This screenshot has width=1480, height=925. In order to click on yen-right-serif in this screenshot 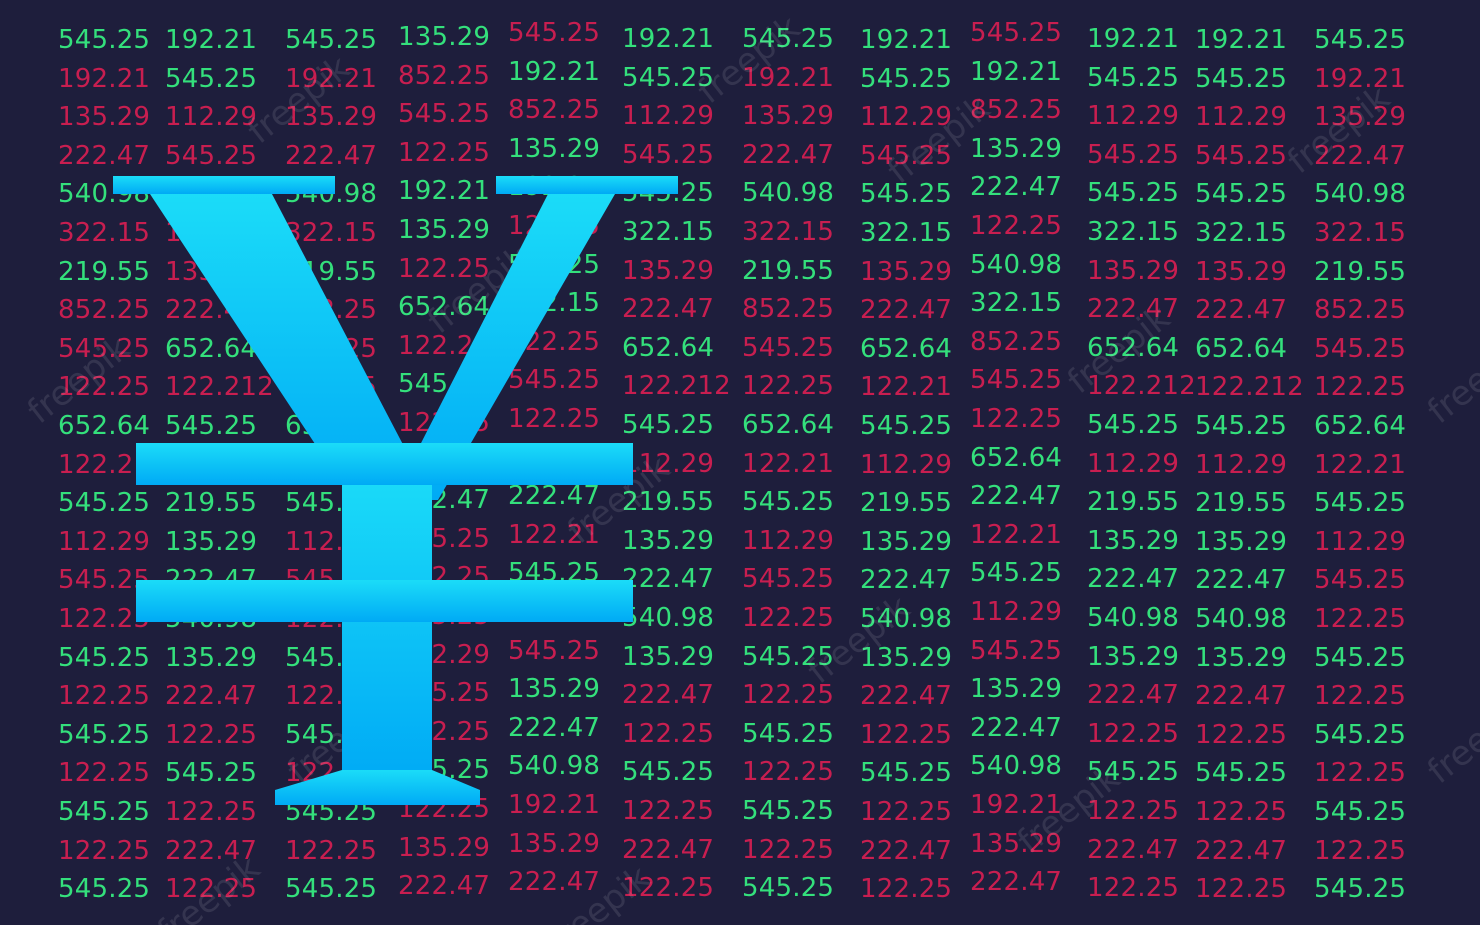, I will do `click(587, 185)`.